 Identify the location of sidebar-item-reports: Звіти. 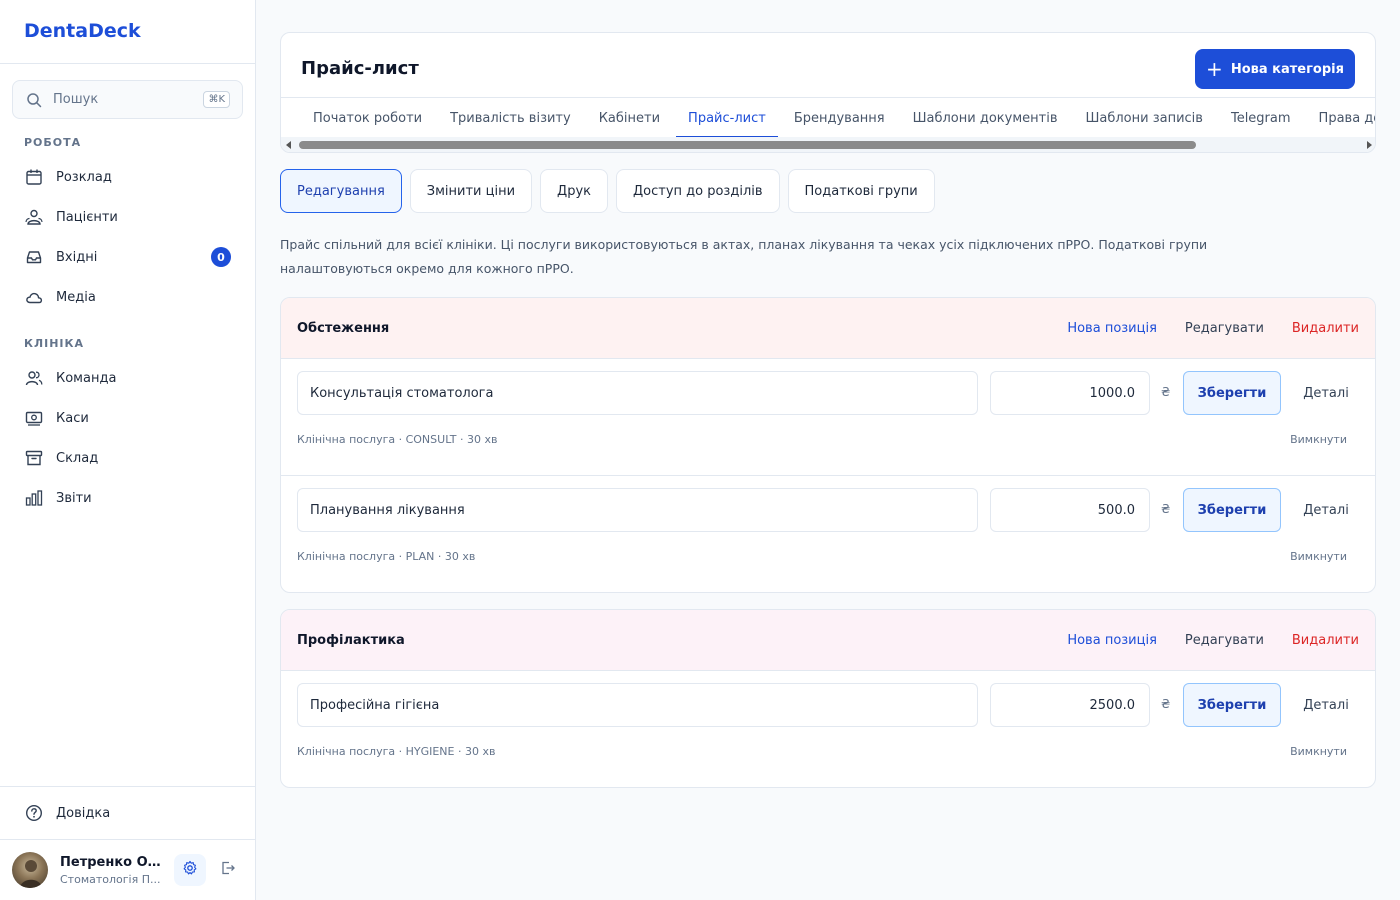
(127, 498).